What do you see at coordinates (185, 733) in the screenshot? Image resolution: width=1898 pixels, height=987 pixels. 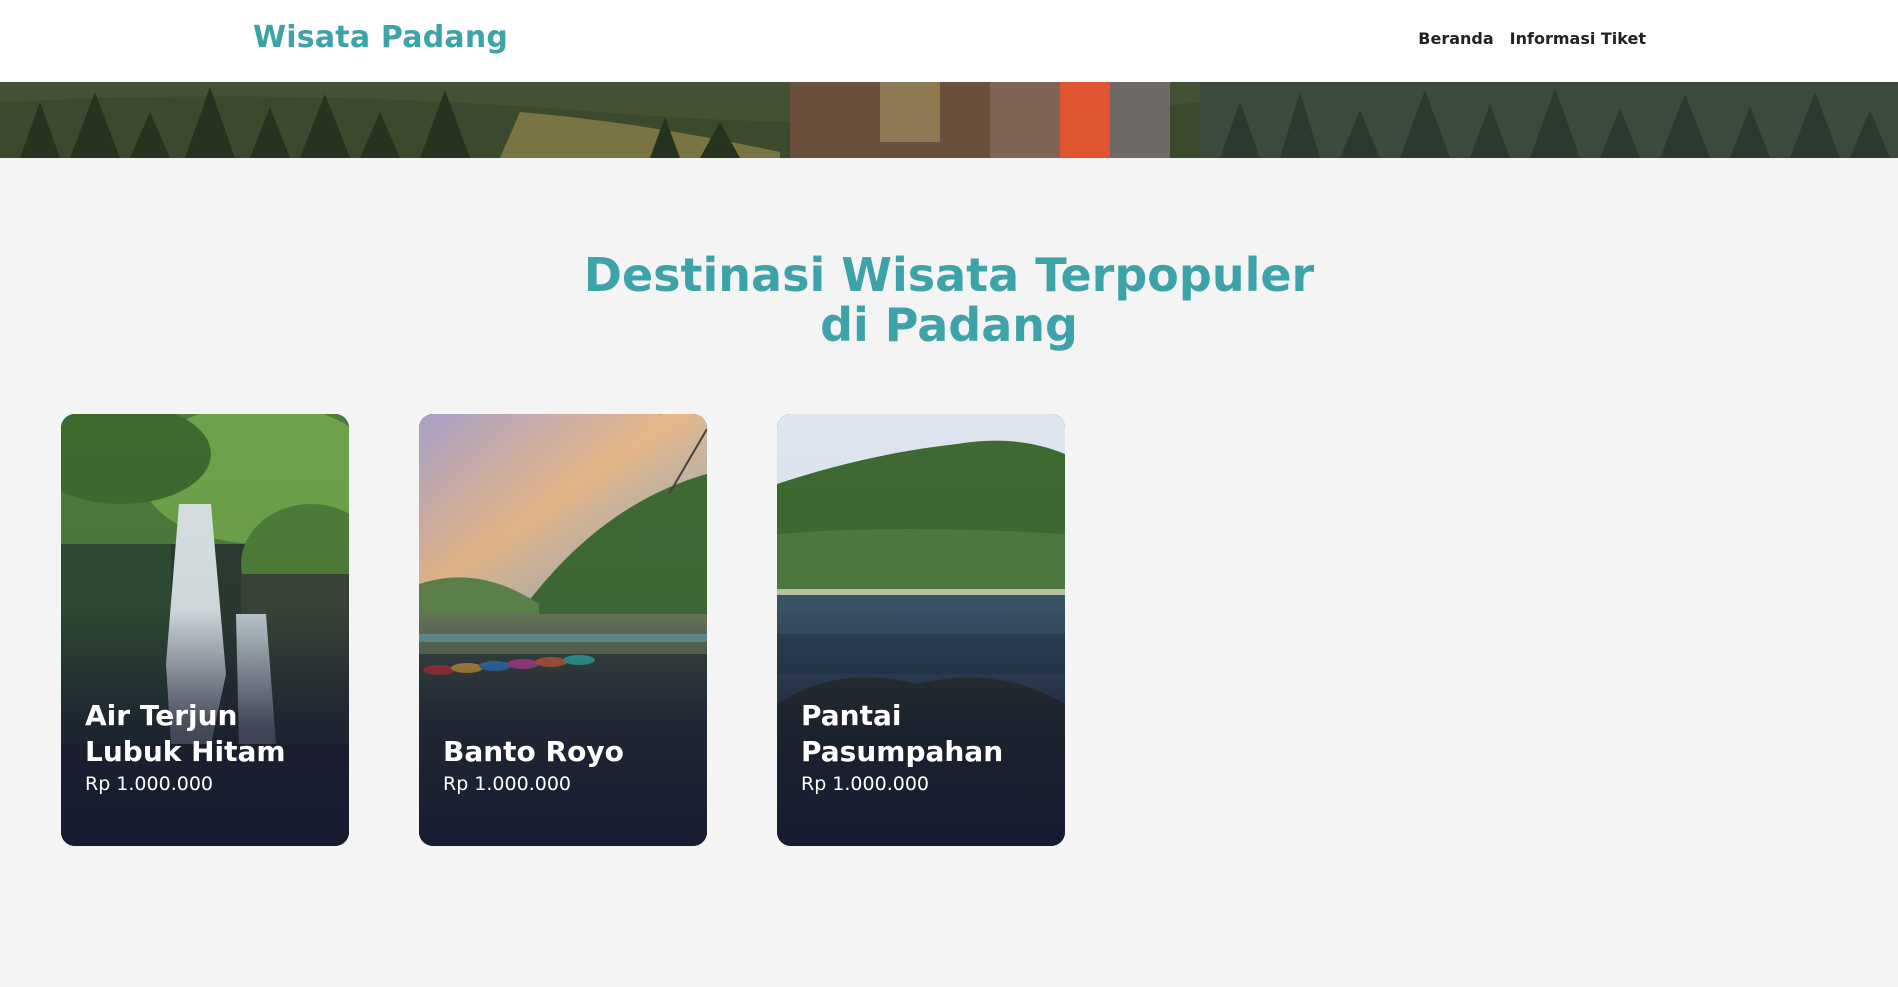 I see `card-title: Air Terjun Lubuk Hitam` at bounding box center [185, 733].